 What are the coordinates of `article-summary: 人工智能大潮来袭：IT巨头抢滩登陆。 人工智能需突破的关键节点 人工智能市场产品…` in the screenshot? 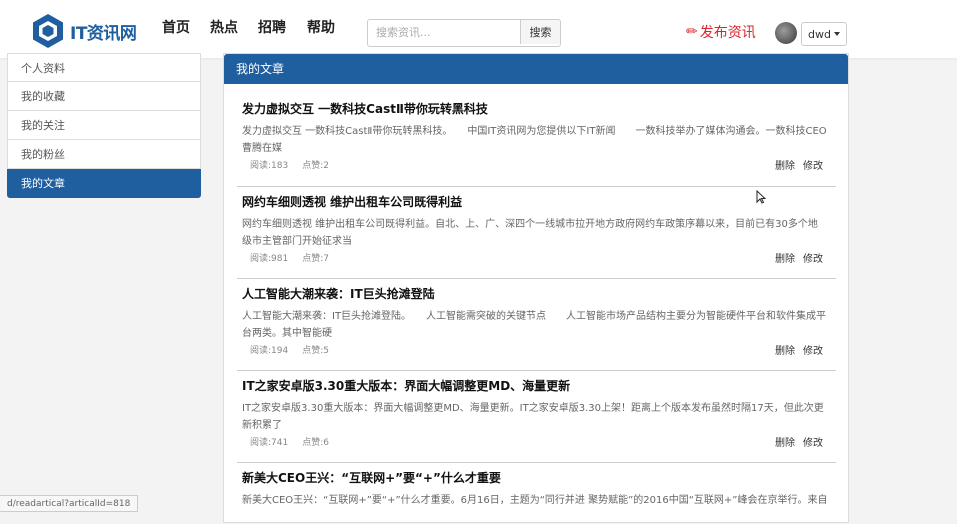 It's located at (534, 325).